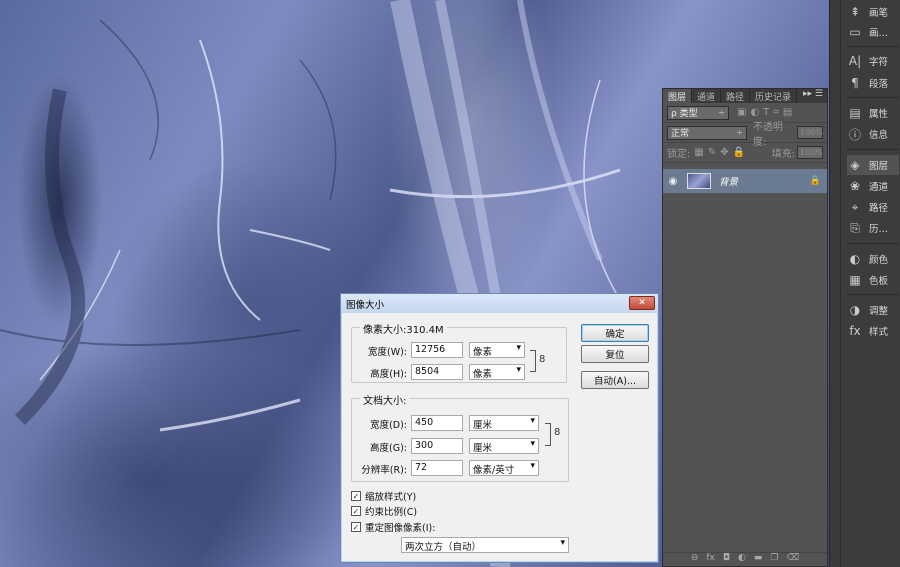 This screenshot has width=900, height=567. What do you see at coordinates (855, 280) in the screenshot?
I see `swatches-icon: ▦` at bounding box center [855, 280].